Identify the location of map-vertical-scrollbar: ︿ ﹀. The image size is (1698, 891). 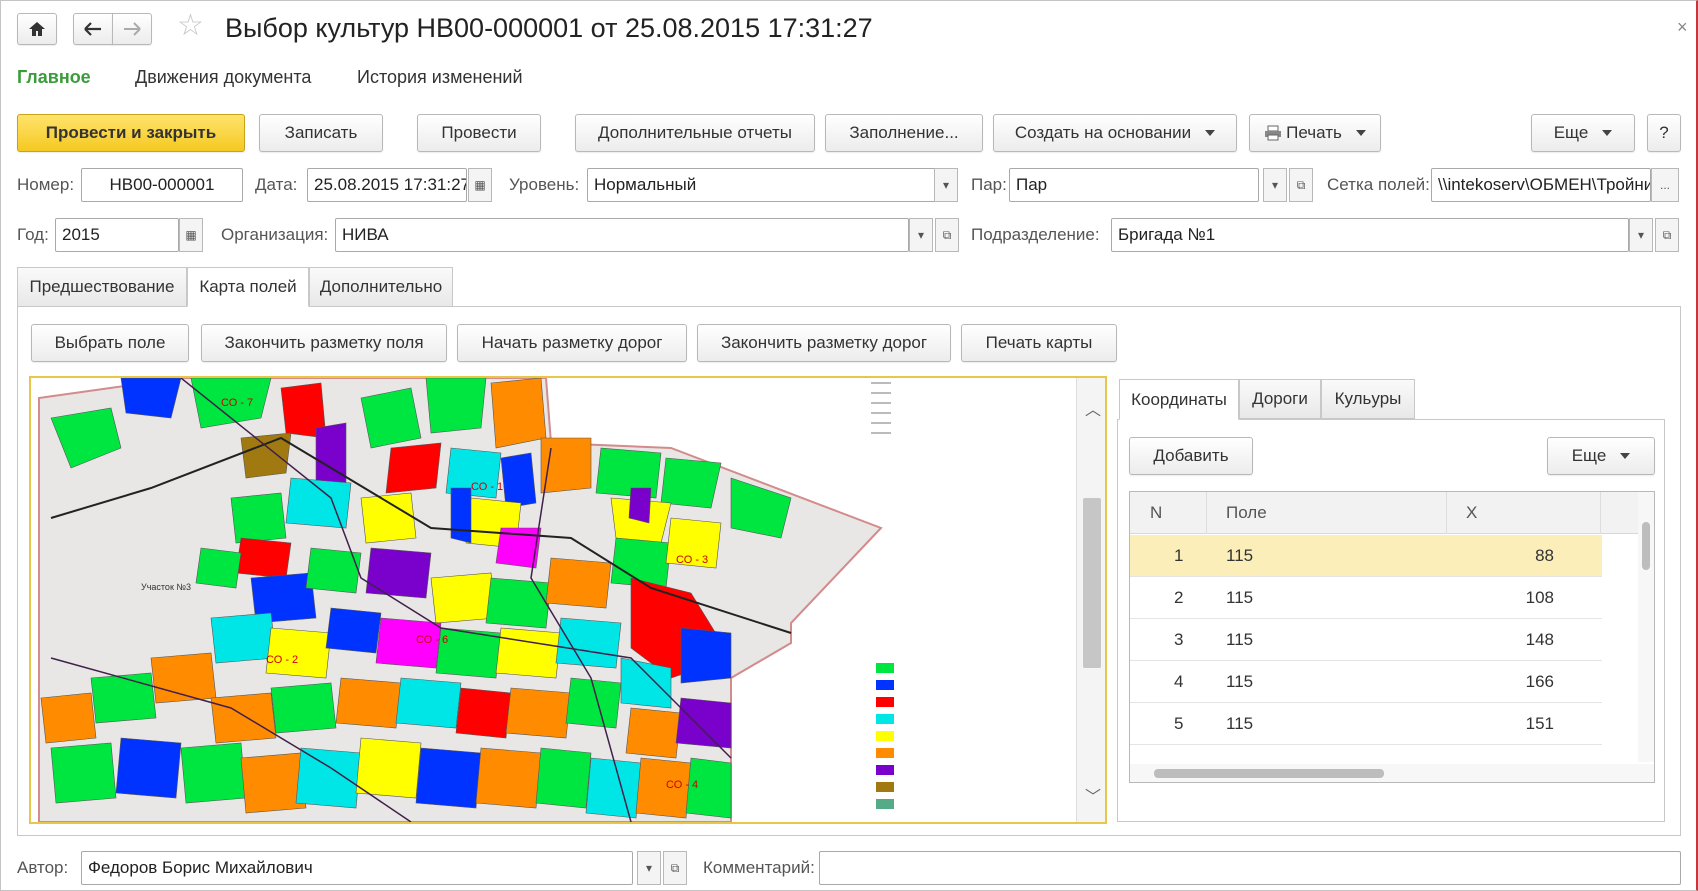
(1090, 600).